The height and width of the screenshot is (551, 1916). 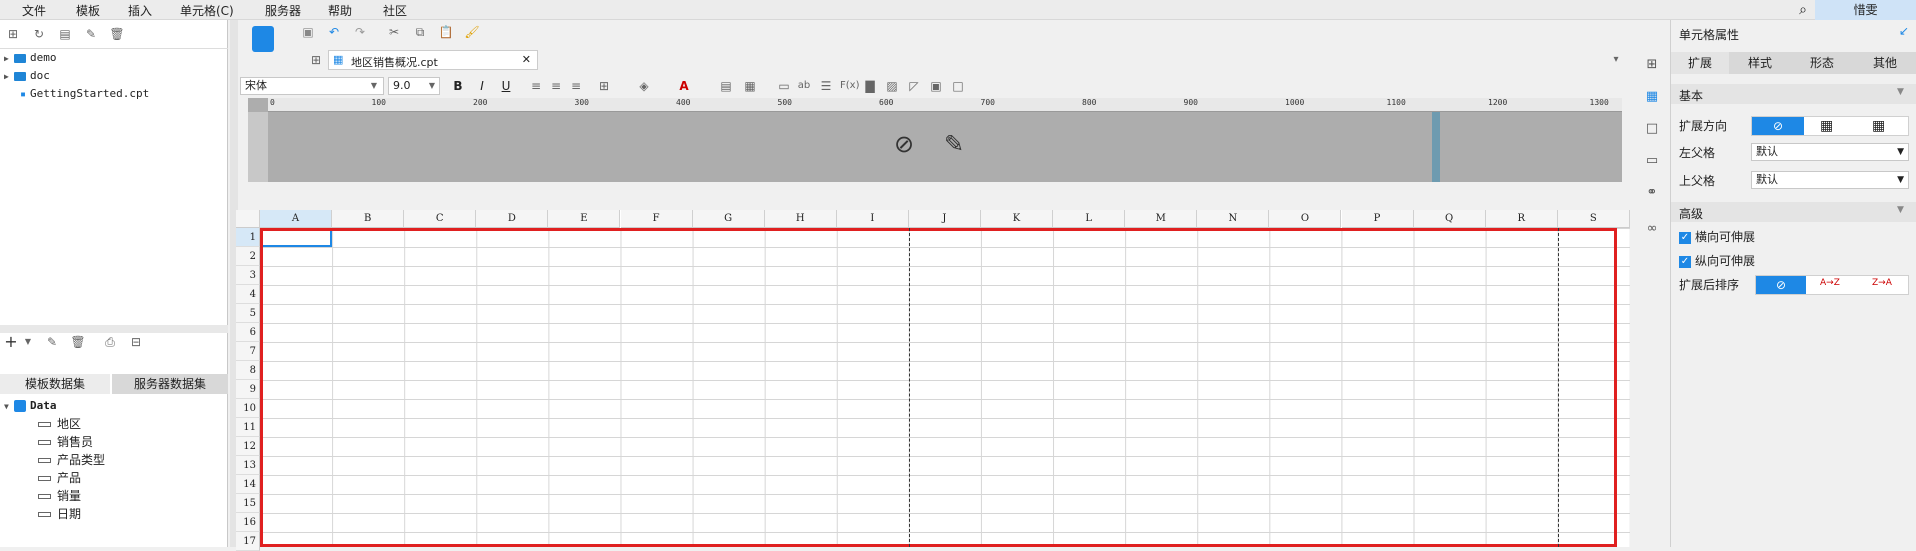 What do you see at coordinates (283, 10) in the screenshot?
I see `menu-server: 服务器` at bounding box center [283, 10].